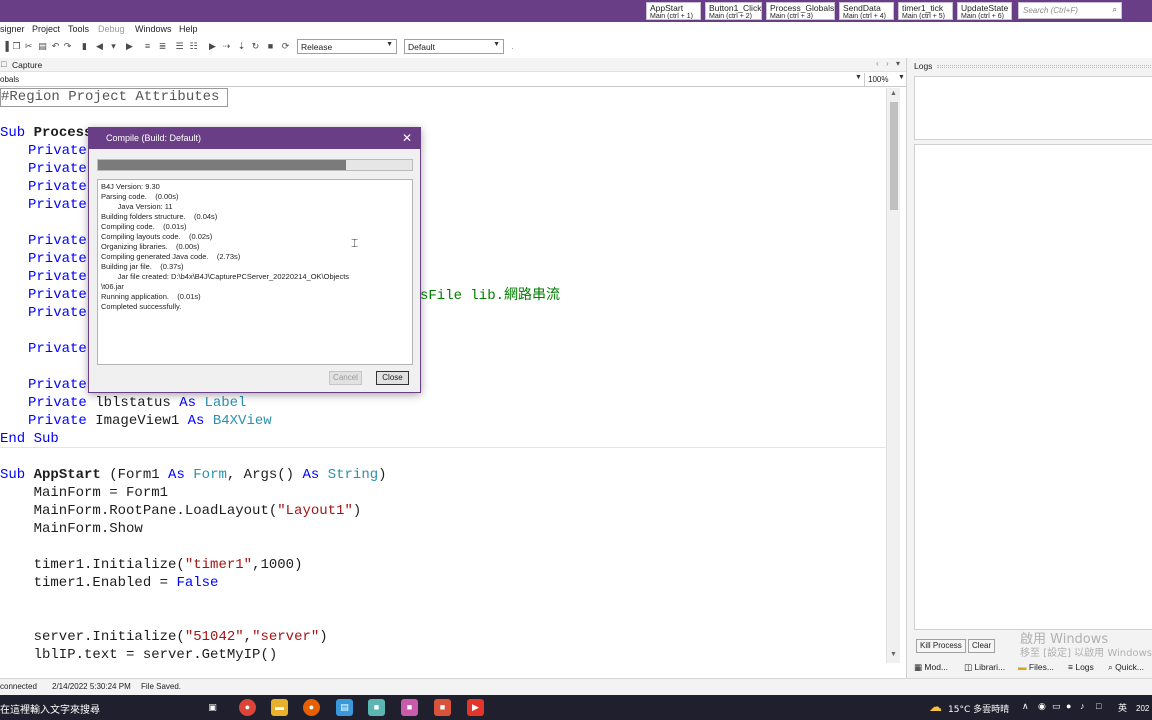 The width and height of the screenshot is (1152, 720). Describe the element at coordinates (42, 46) in the screenshot. I see `paste-icon: ▤` at that location.